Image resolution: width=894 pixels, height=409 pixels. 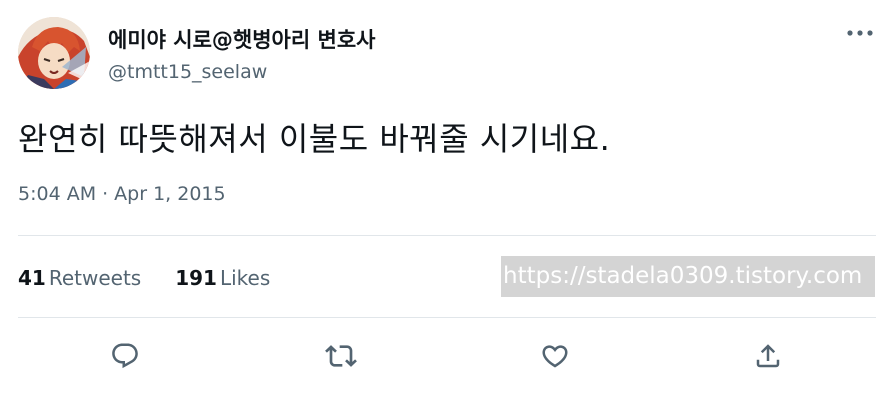 I want to click on retweets-label: Retweets, so click(x=95, y=278).